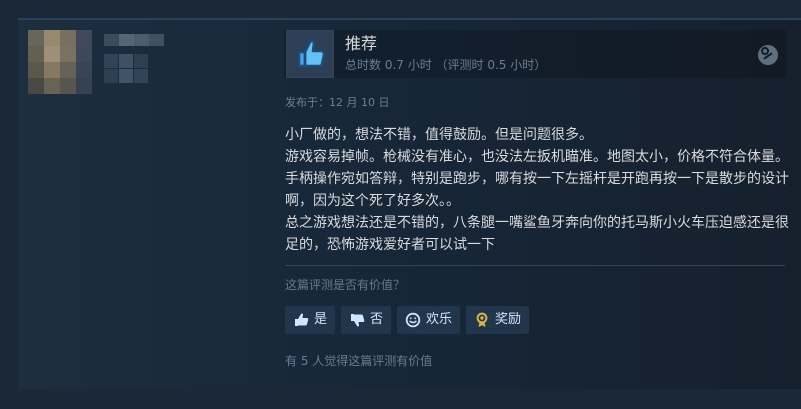  I want to click on smile-icon, so click(413, 320).